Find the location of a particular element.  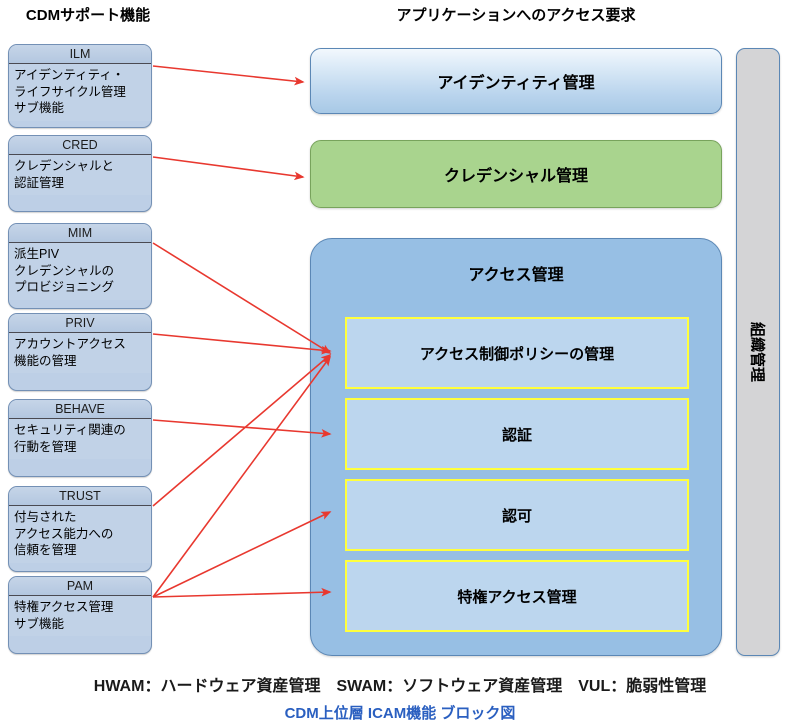

credential-management-label: クレデンシャル管理 is located at coordinates (515, 176).